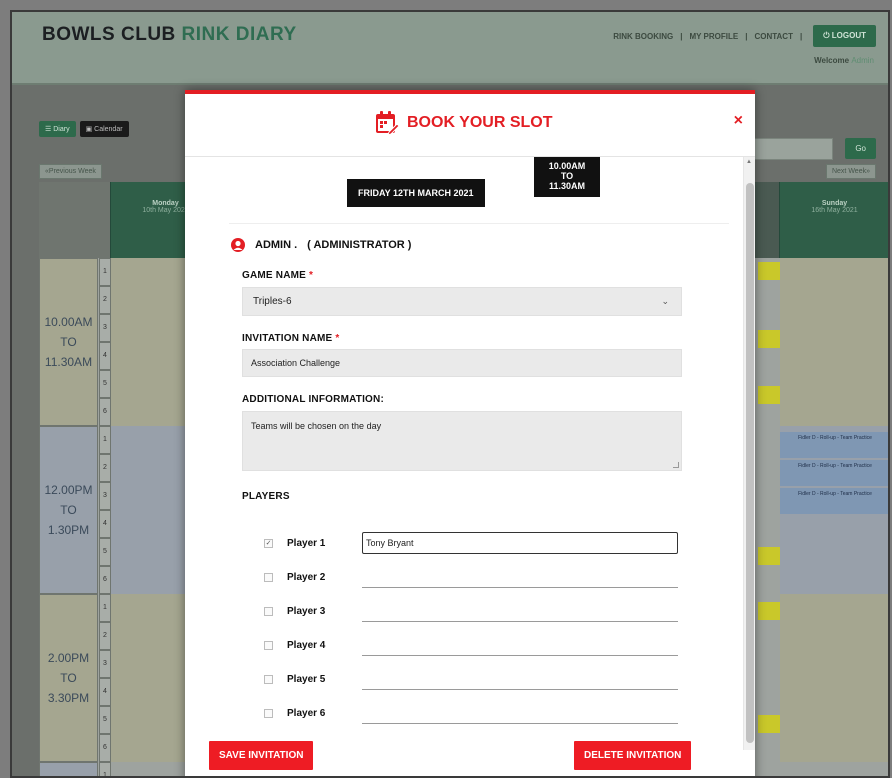 The height and width of the screenshot is (778, 892). Describe the element at coordinates (480, 122) in the screenshot. I see `modal-title-text: BOOK YOUR SLOT` at that location.